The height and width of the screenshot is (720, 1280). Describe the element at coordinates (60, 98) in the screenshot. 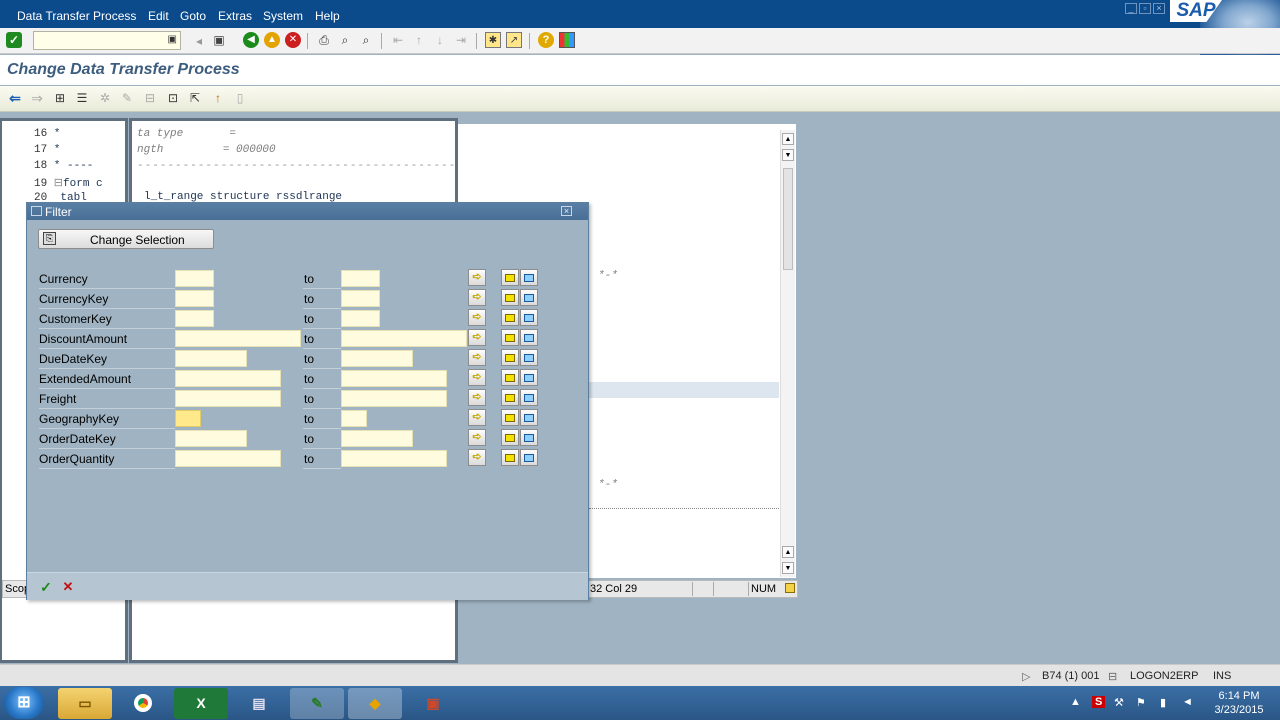

I see `hierarchy-icon: ⊞` at that location.